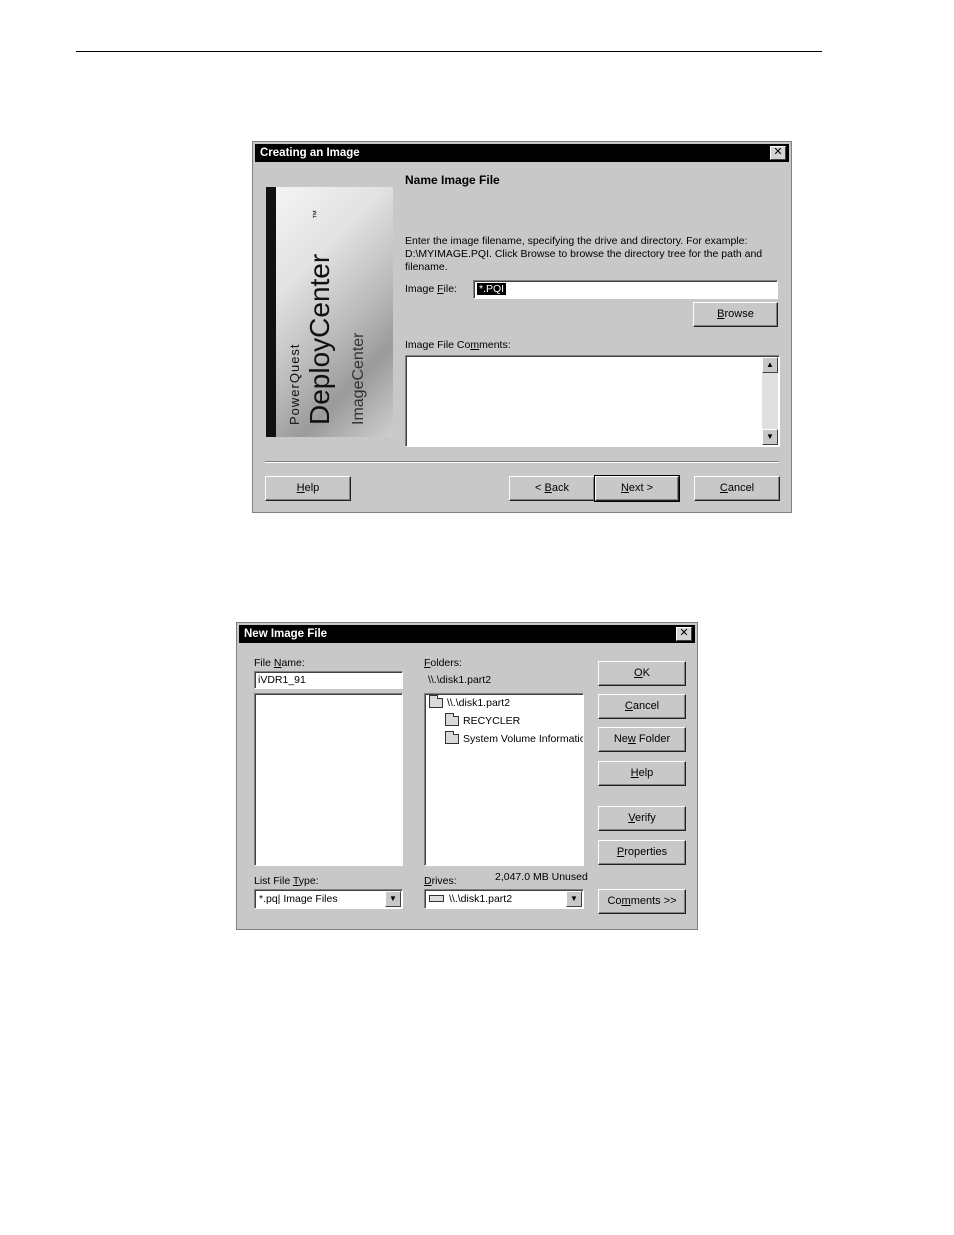 Image resolution: width=954 pixels, height=1235 pixels. I want to click on folder-item-root: \\.\disk1.part2, so click(469, 702).